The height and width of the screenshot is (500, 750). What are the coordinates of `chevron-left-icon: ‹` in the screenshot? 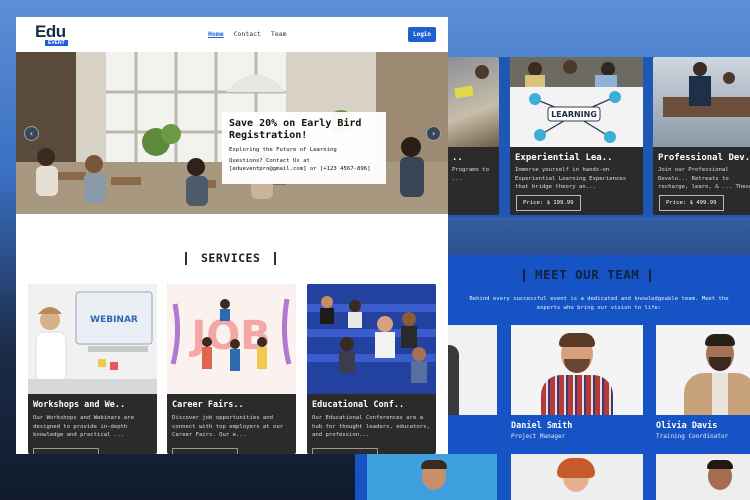 It's located at (31, 133).